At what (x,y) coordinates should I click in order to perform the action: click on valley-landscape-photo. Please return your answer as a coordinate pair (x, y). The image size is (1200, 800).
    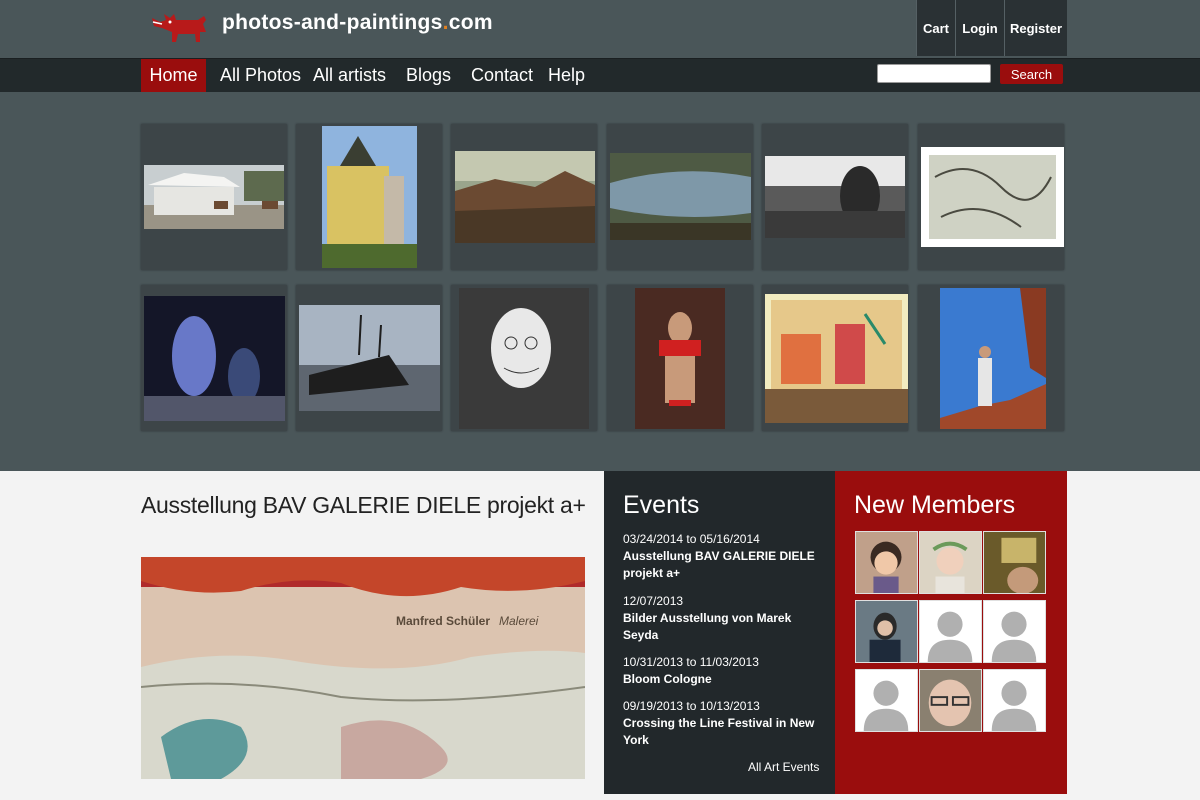
    Looking at the image, I should click on (525, 197).